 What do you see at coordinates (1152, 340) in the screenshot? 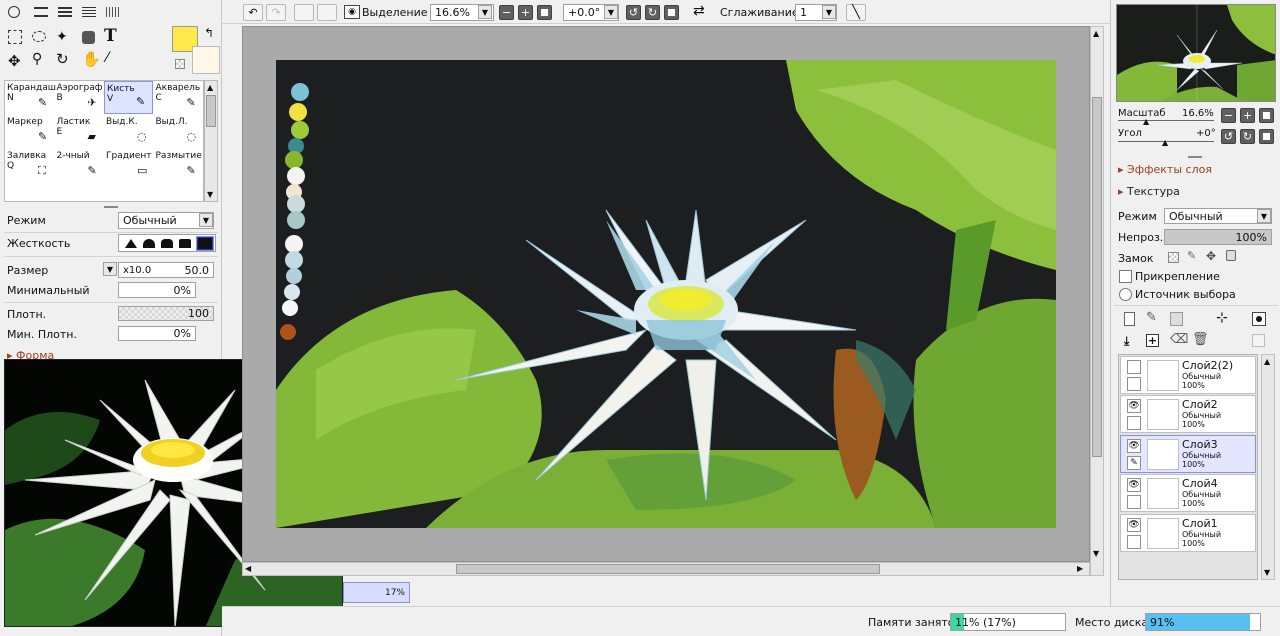
I see `merge-visible-icon: +` at bounding box center [1152, 340].